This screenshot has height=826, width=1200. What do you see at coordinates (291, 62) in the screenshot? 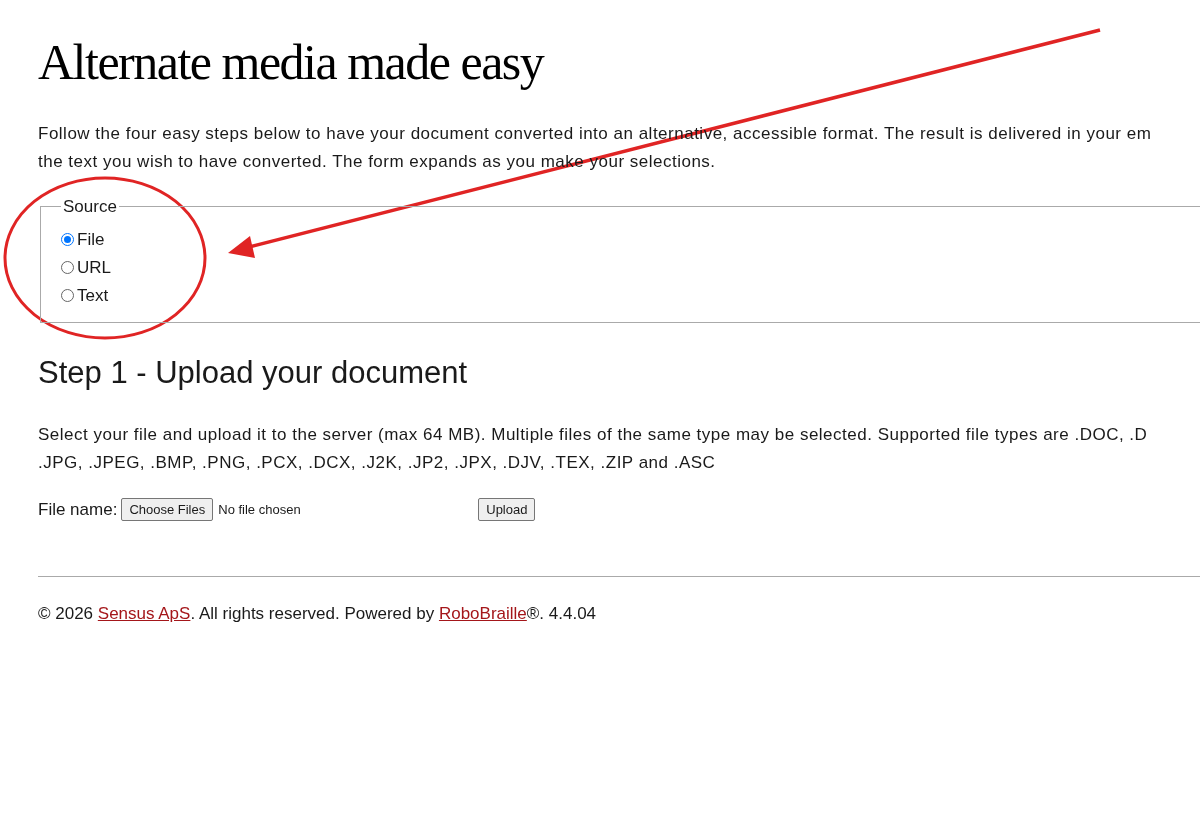
I see `page-title: Alternate media made easy` at bounding box center [291, 62].